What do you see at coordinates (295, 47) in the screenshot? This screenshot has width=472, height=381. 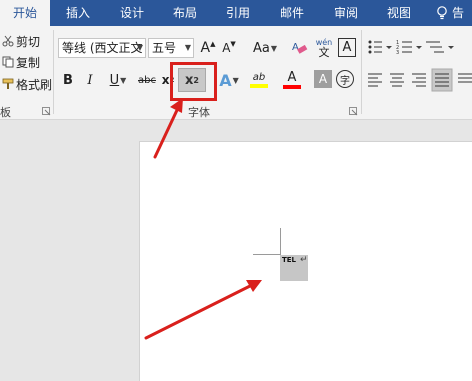 I see `svg-text: A` at bounding box center [295, 47].